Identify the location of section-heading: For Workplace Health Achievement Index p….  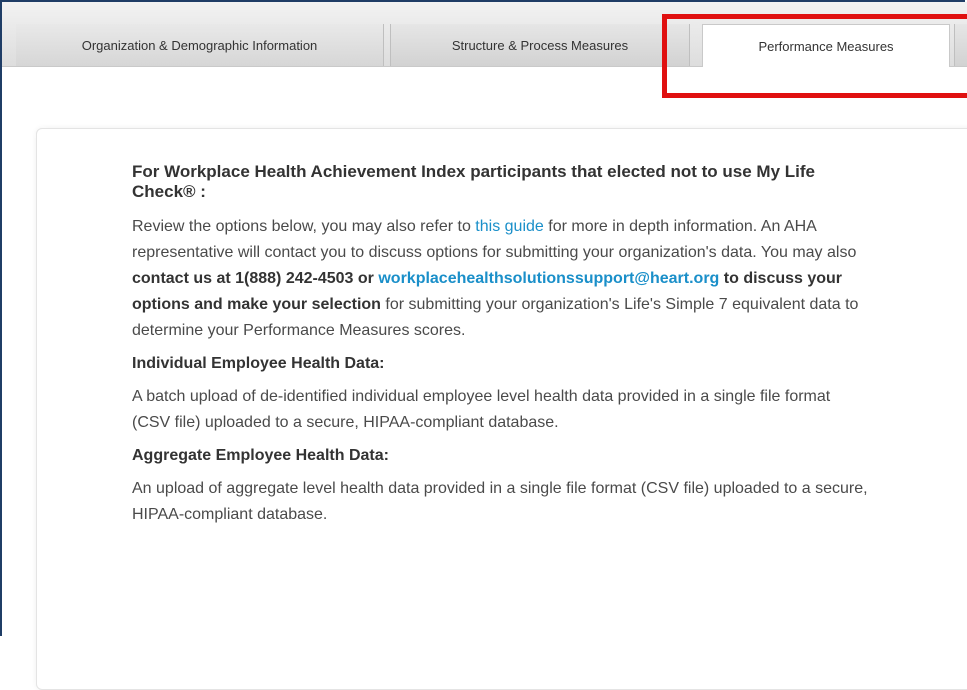
(473, 181).